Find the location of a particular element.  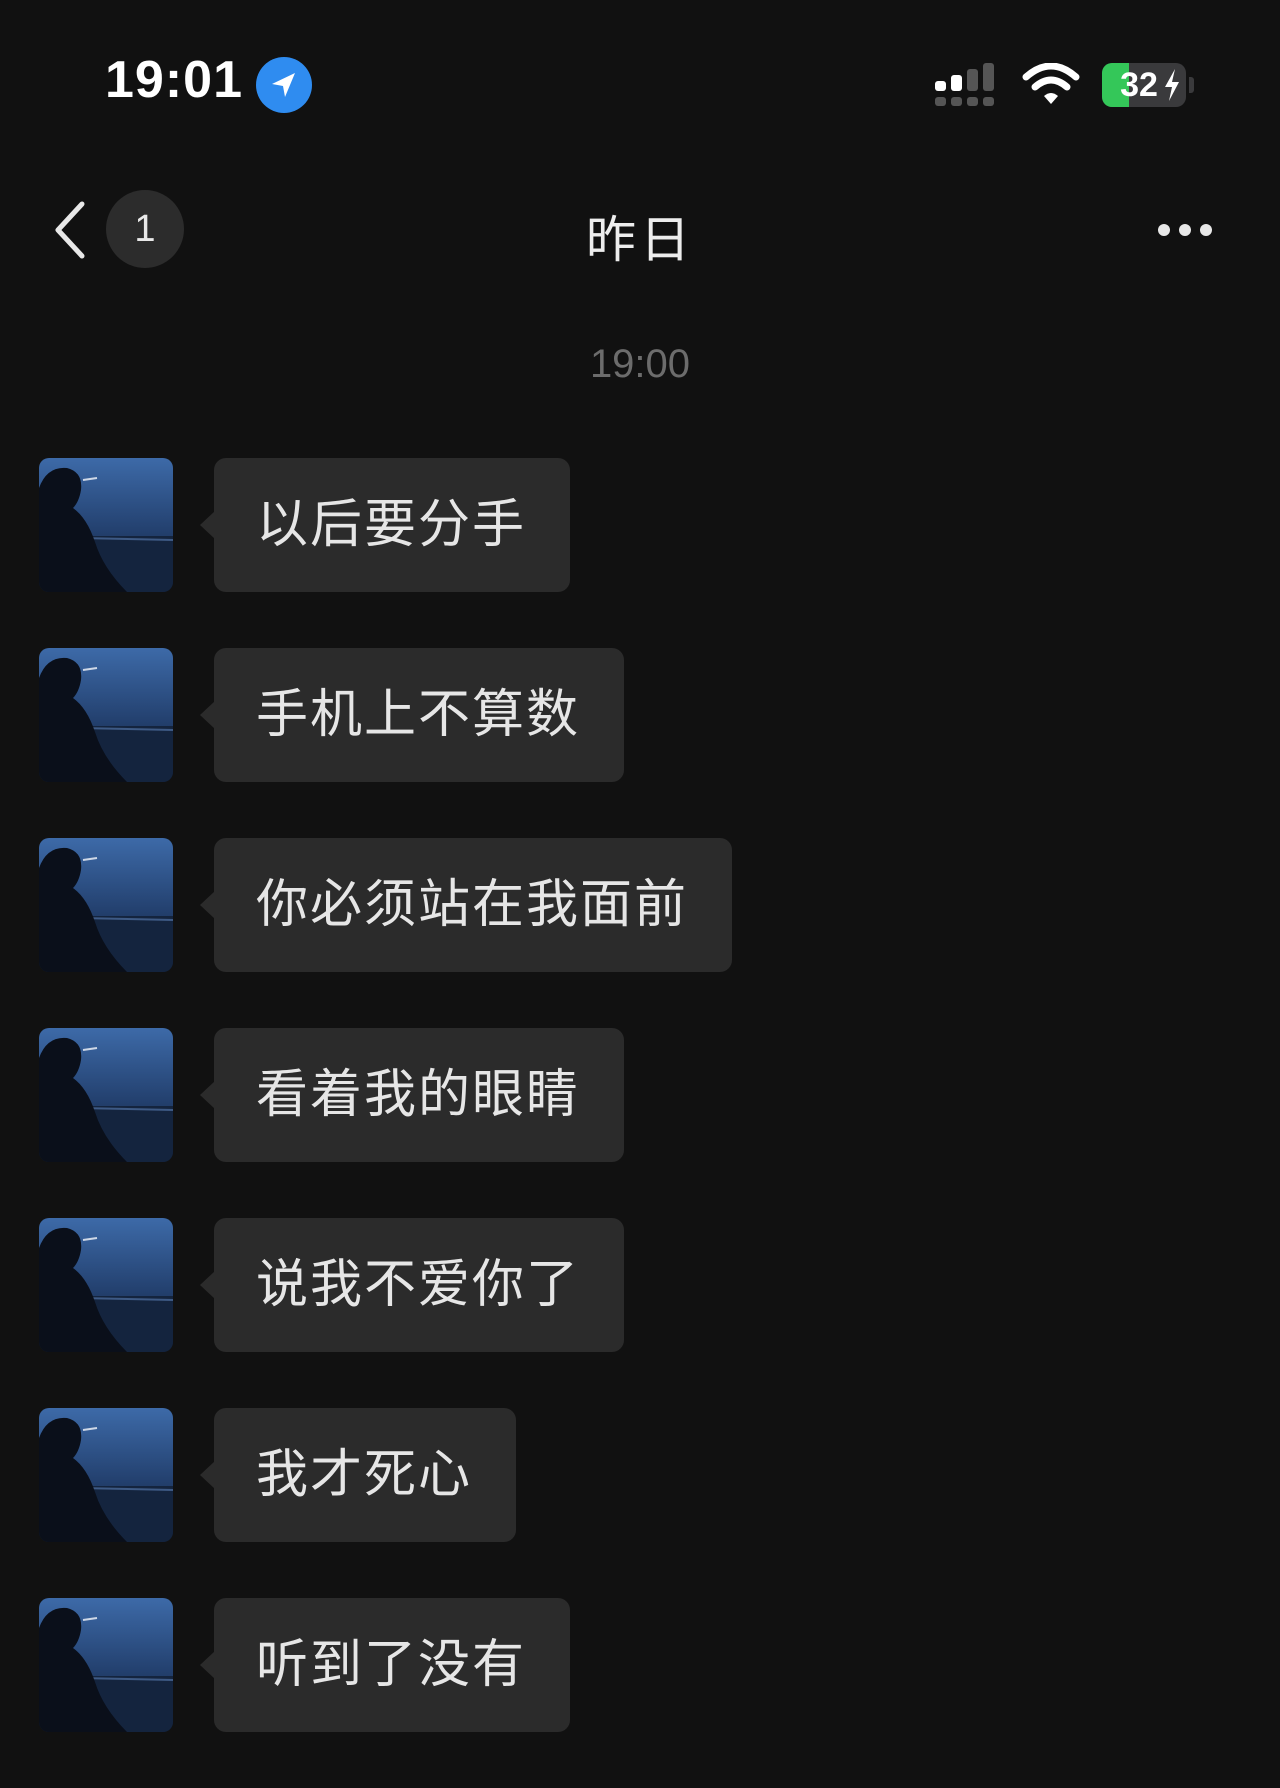

wifi-icon is located at coordinates (1051, 83).